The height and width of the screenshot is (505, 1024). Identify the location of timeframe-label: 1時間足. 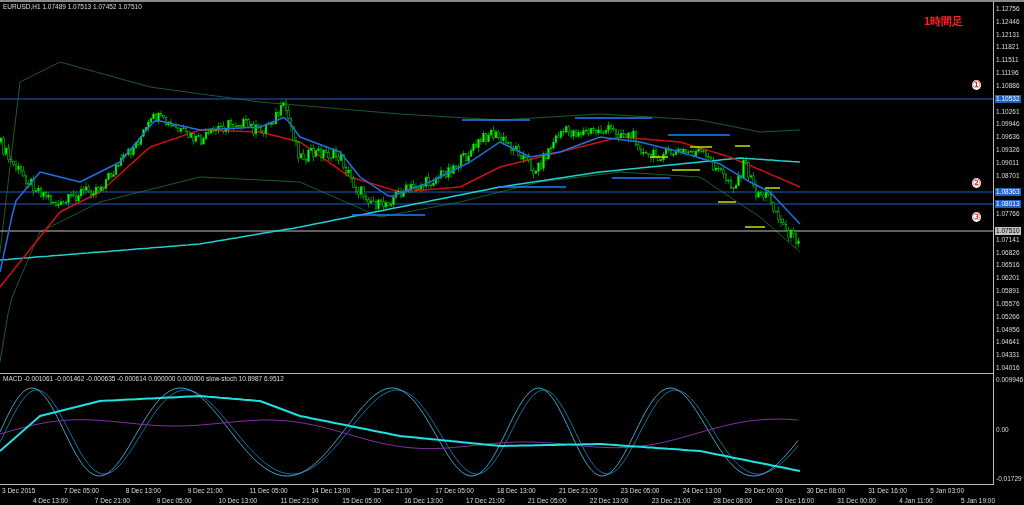
(943, 21).